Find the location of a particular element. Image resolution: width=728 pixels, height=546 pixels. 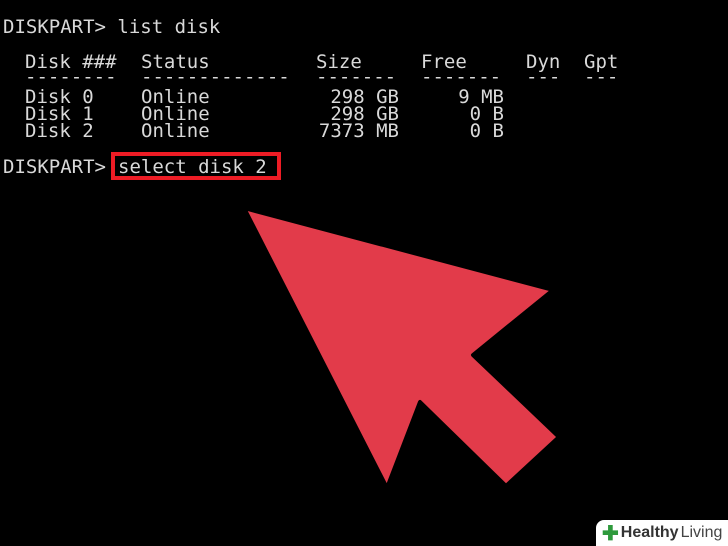

plus-icon: ✚ is located at coordinates (610, 533).